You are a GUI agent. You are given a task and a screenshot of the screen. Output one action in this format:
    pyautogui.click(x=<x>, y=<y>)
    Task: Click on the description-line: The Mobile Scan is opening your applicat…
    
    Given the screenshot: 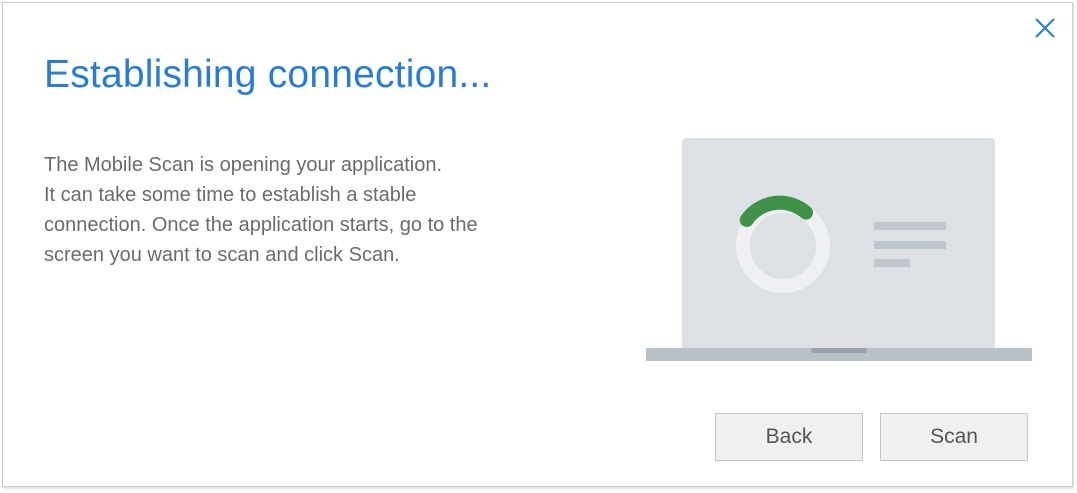 What is the action you would take?
    pyautogui.click(x=243, y=165)
    